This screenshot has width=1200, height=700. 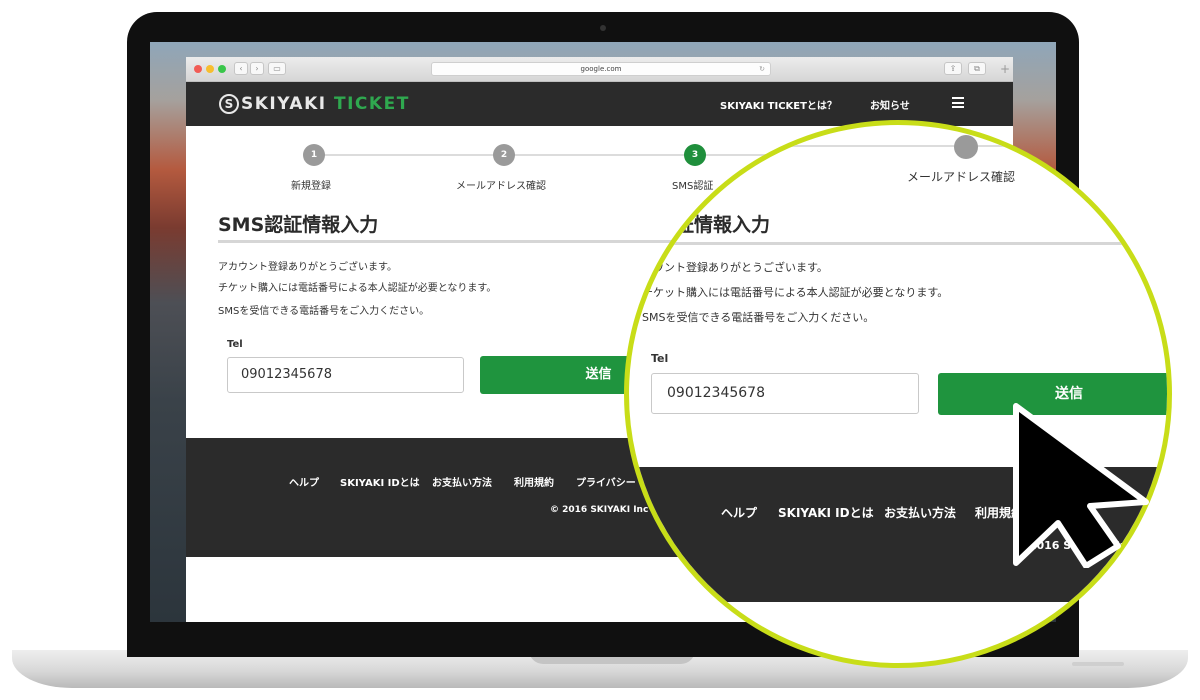 What do you see at coordinates (795, 292) in the screenshot?
I see `magnified-description-line-2: チケット購入には電話番号による本人認証が必要となります。` at bounding box center [795, 292].